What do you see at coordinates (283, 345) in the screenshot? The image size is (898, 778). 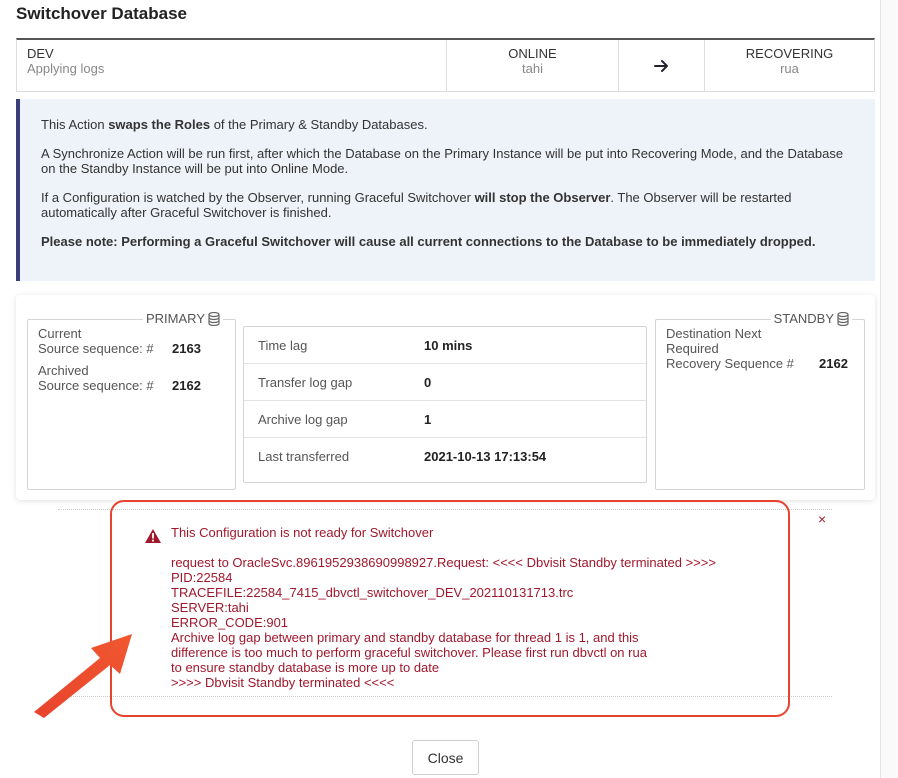 I see `metric-label: Time lag` at bounding box center [283, 345].